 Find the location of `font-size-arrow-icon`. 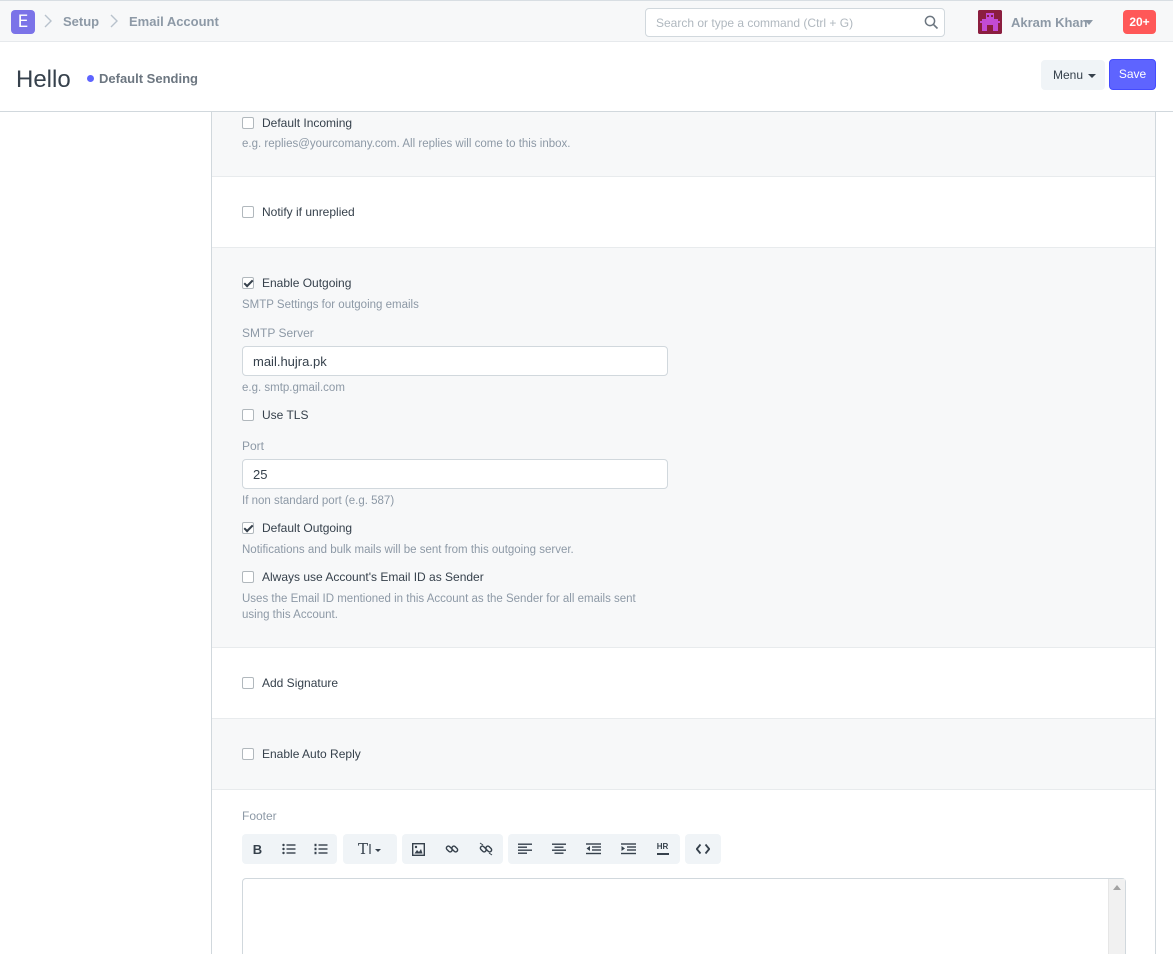

font-size-arrow-icon is located at coordinates (375, 849).